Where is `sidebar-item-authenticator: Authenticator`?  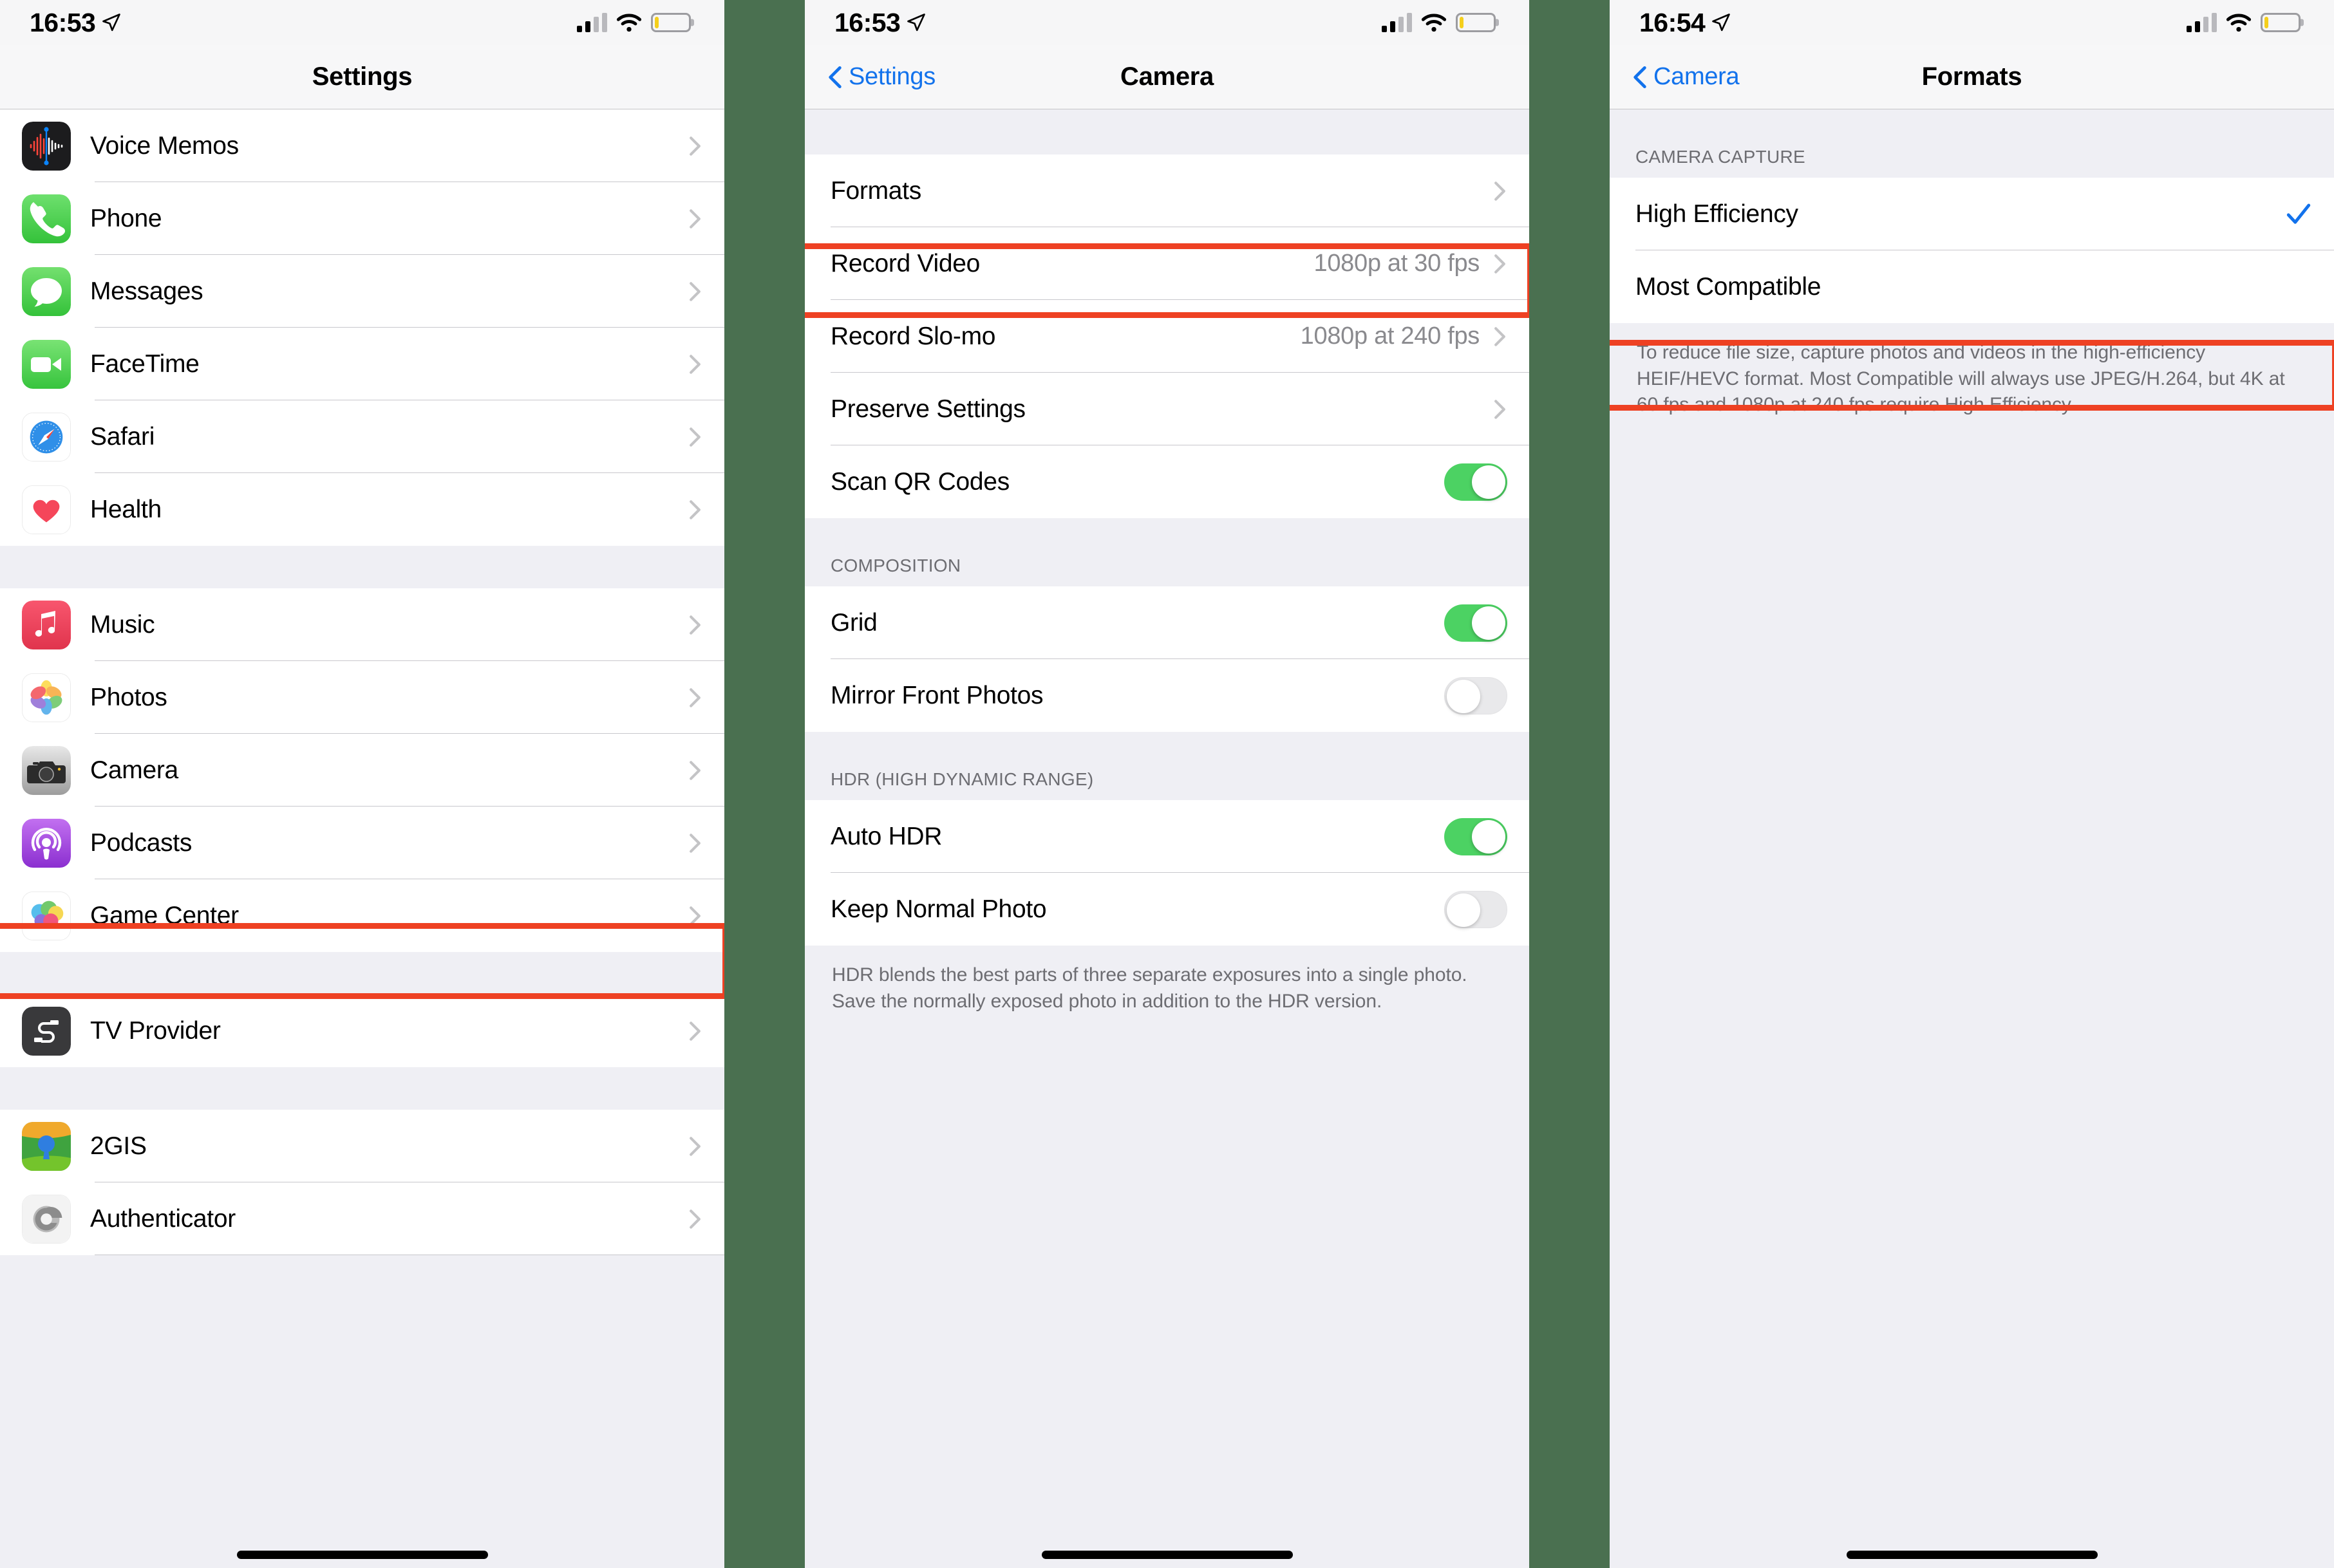 sidebar-item-authenticator: Authenticator is located at coordinates (362, 1218).